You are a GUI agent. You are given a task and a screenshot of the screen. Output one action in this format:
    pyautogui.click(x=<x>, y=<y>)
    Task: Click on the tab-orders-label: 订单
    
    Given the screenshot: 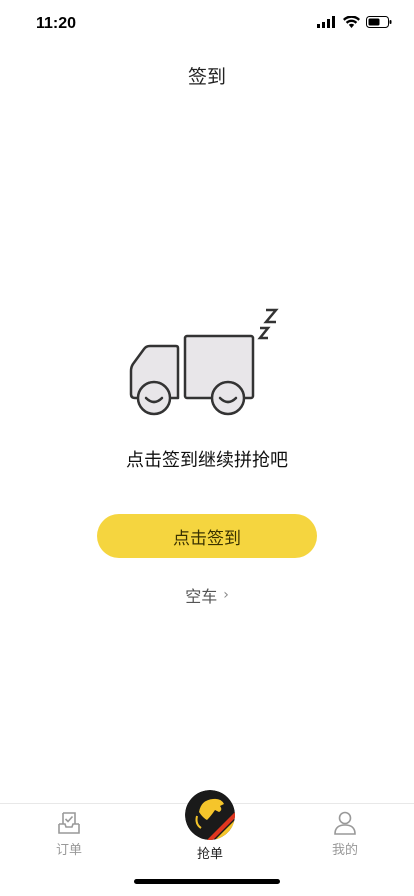 What is the action you would take?
    pyautogui.click(x=68, y=850)
    